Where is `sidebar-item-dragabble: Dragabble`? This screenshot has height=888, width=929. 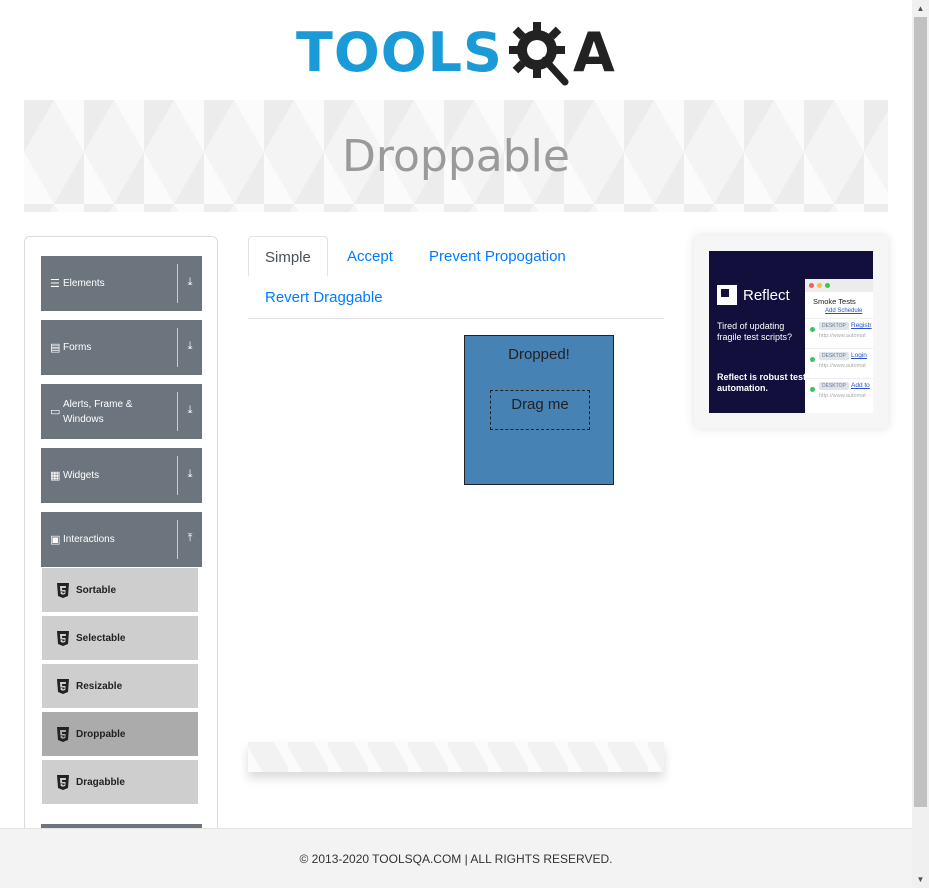 sidebar-item-dragabble: Dragabble is located at coordinates (120, 783).